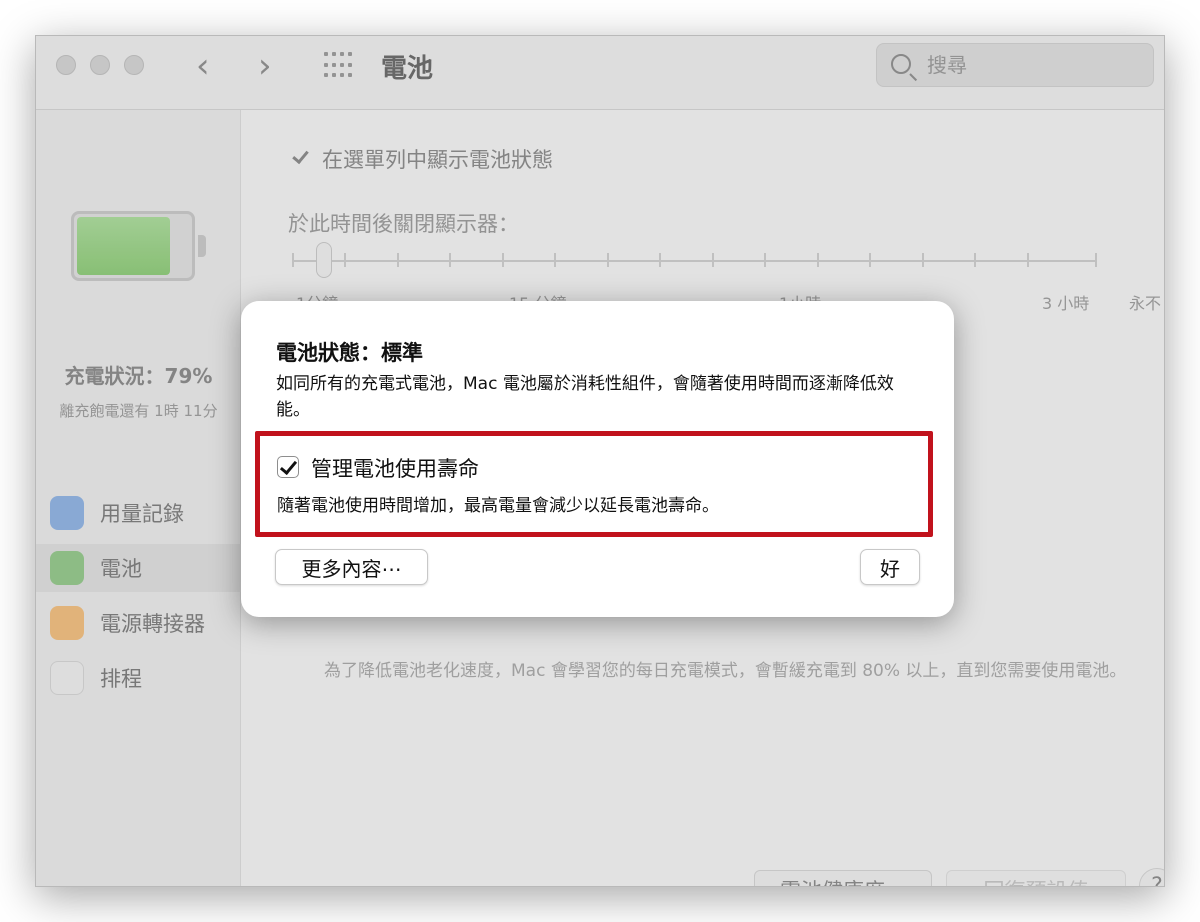 This screenshot has width=1200, height=922. What do you see at coordinates (349, 353) in the screenshot?
I see `dialog-title: 電池狀態：標準` at bounding box center [349, 353].